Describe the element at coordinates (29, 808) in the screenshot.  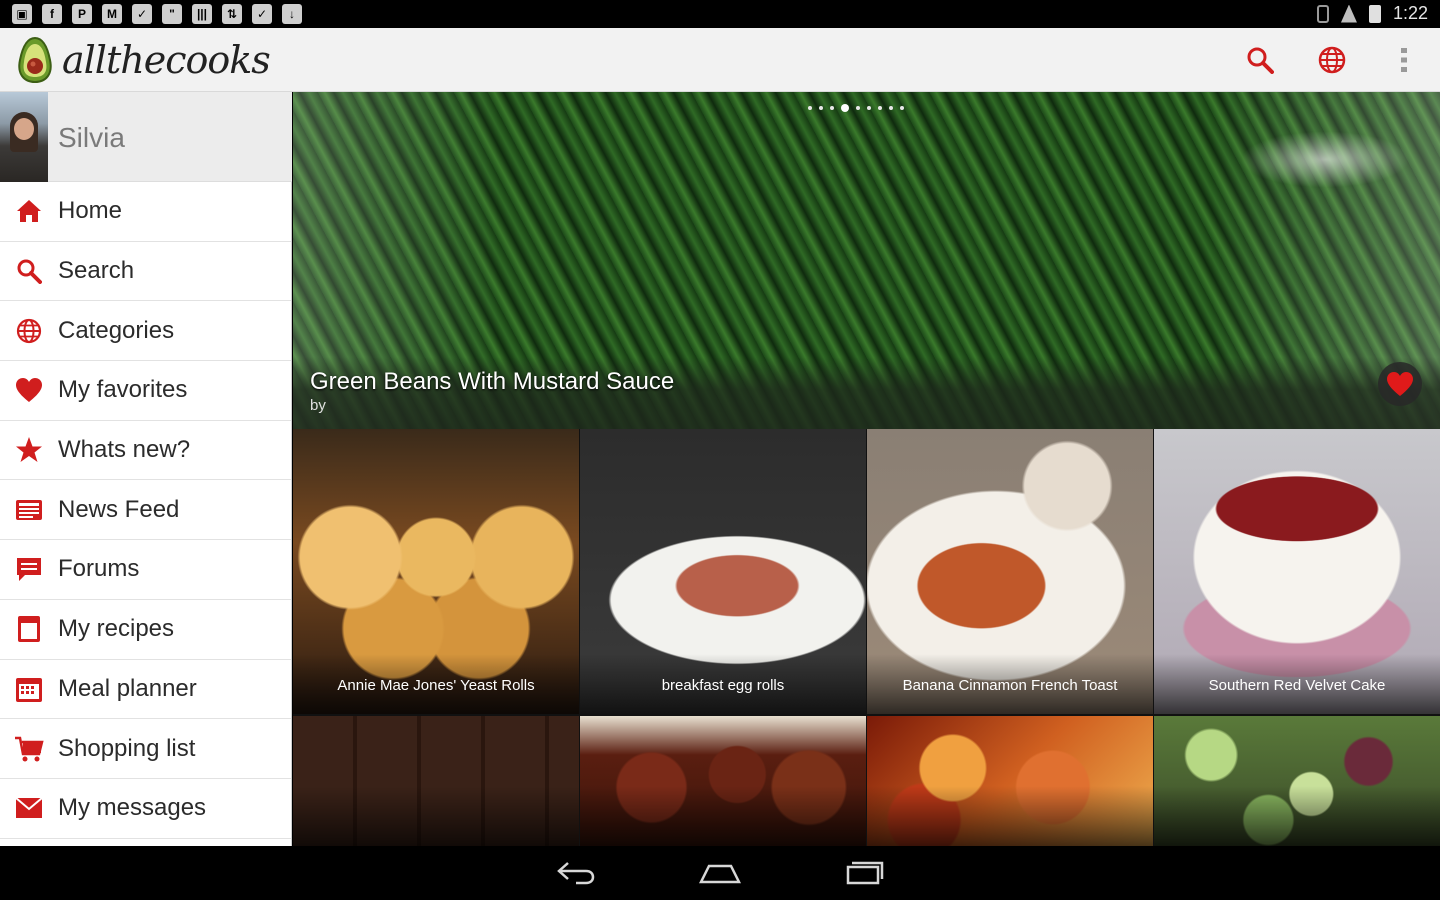
I see `mail-icon` at that location.